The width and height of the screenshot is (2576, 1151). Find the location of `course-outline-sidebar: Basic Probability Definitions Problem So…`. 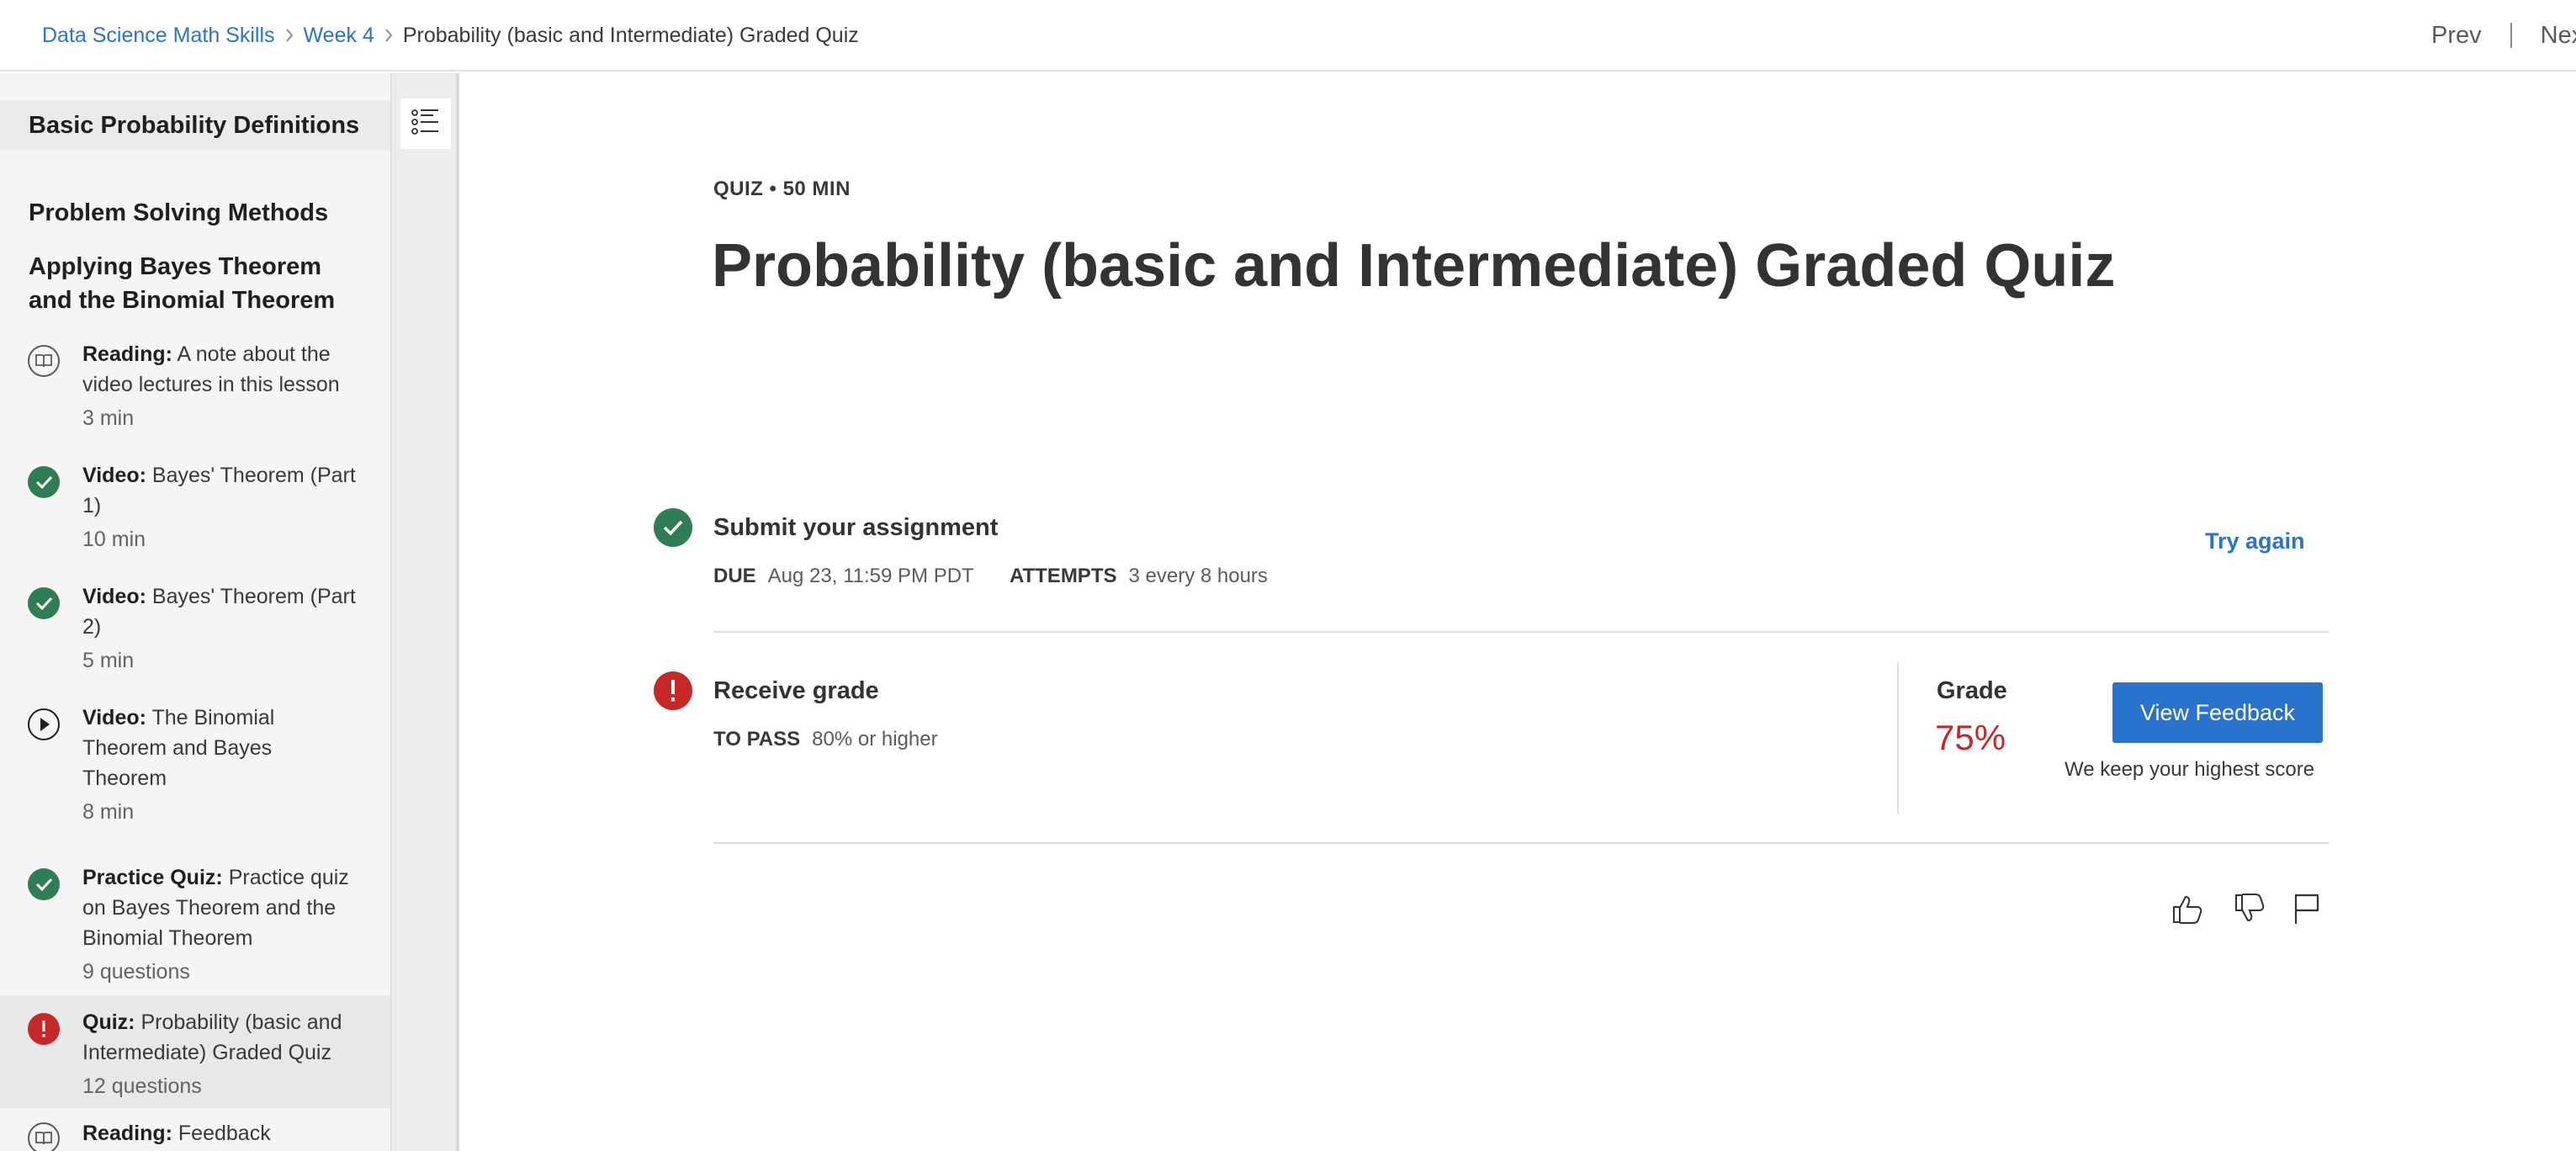

course-outline-sidebar: Basic Probability Definitions Problem So… is located at coordinates (196, 612).